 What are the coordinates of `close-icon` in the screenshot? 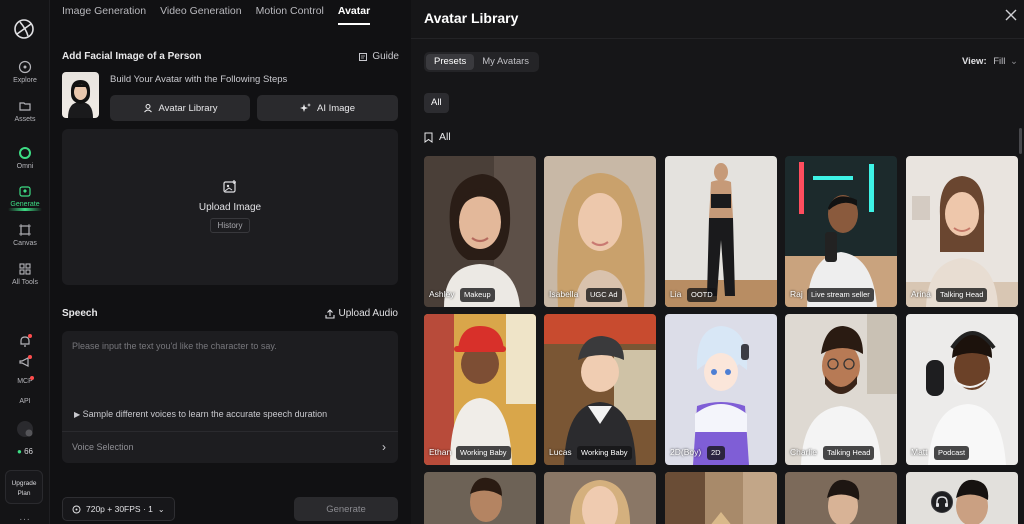 It's located at (1011, 15).